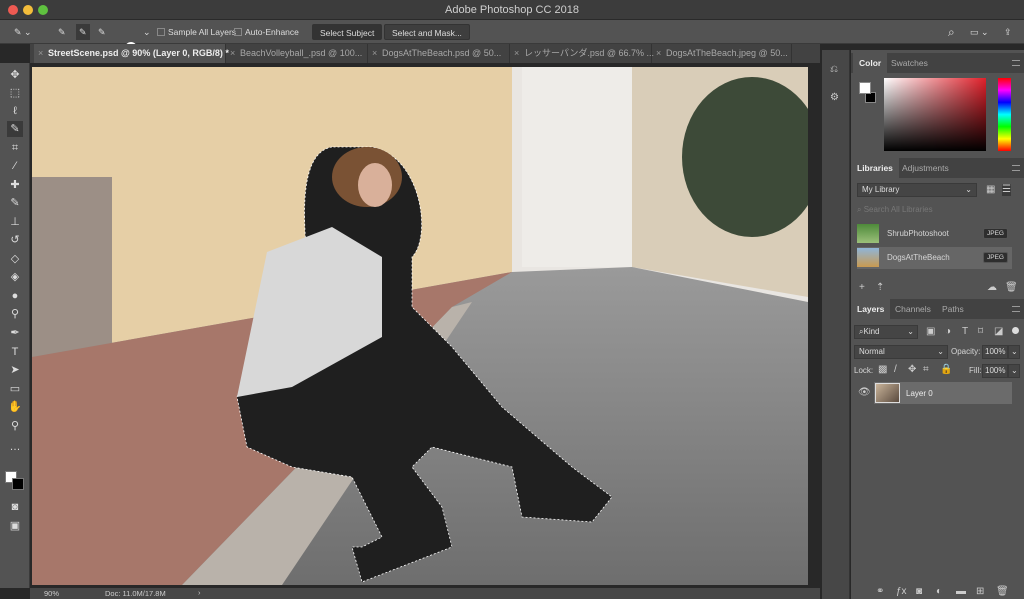 This screenshot has width=1024, height=599. I want to click on marquee-tool-icon: ⬚, so click(15, 93).